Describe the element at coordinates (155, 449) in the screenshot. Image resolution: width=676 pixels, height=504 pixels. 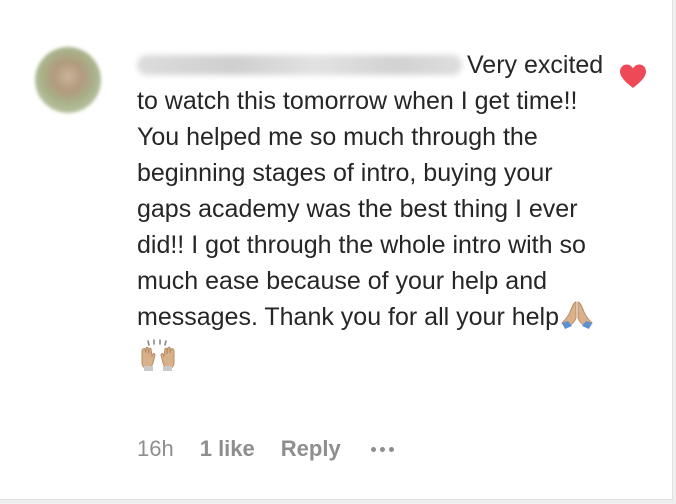
I see `comment-timestamp: 16h` at that location.